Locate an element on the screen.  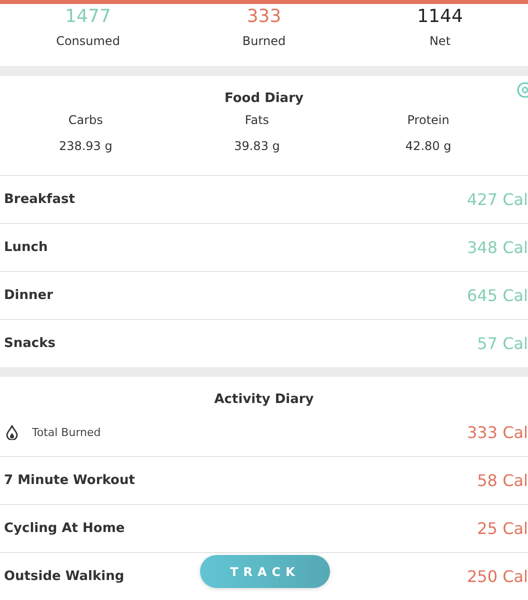
meal-name: Dinner is located at coordinates (28, 295).